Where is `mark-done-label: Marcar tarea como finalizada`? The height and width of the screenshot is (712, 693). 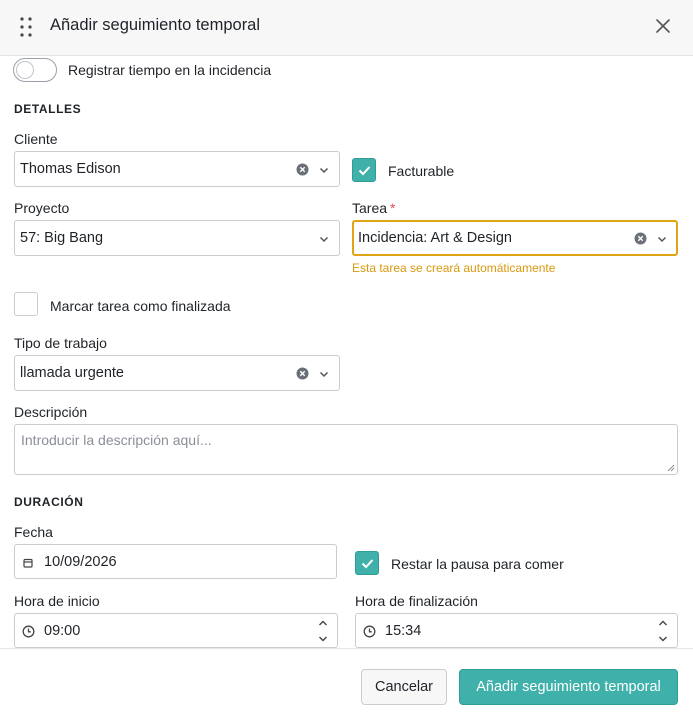
mark-done-label: Marcar tarea como finalizada is located at coordinates (140, 306).